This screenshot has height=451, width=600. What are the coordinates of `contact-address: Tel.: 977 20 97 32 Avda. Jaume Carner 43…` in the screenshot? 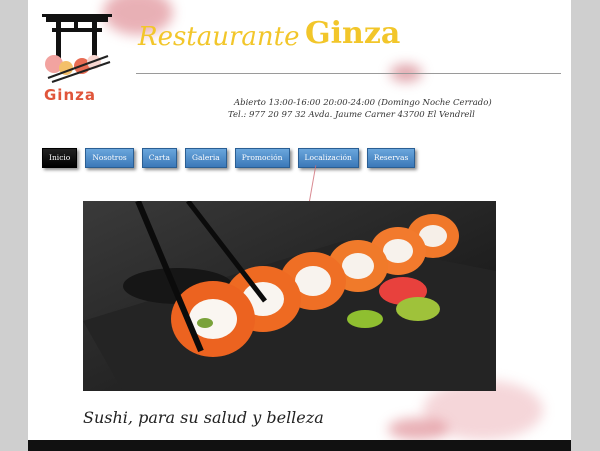 It's located at (351, 115).